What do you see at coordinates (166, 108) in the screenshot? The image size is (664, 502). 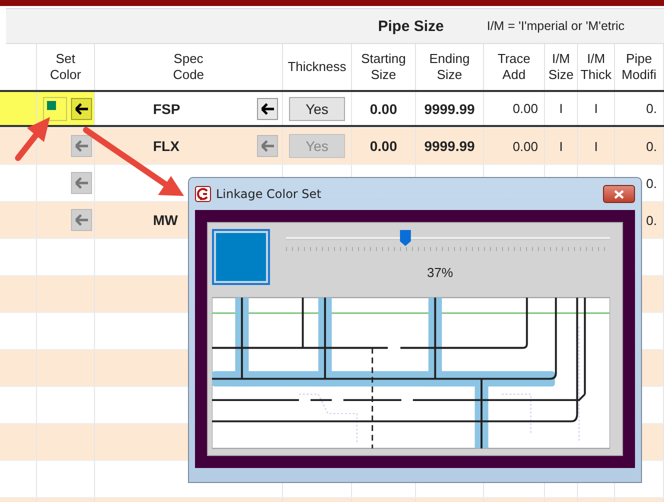 I see `spec-code: FSP` at bounding box center [166, 108].